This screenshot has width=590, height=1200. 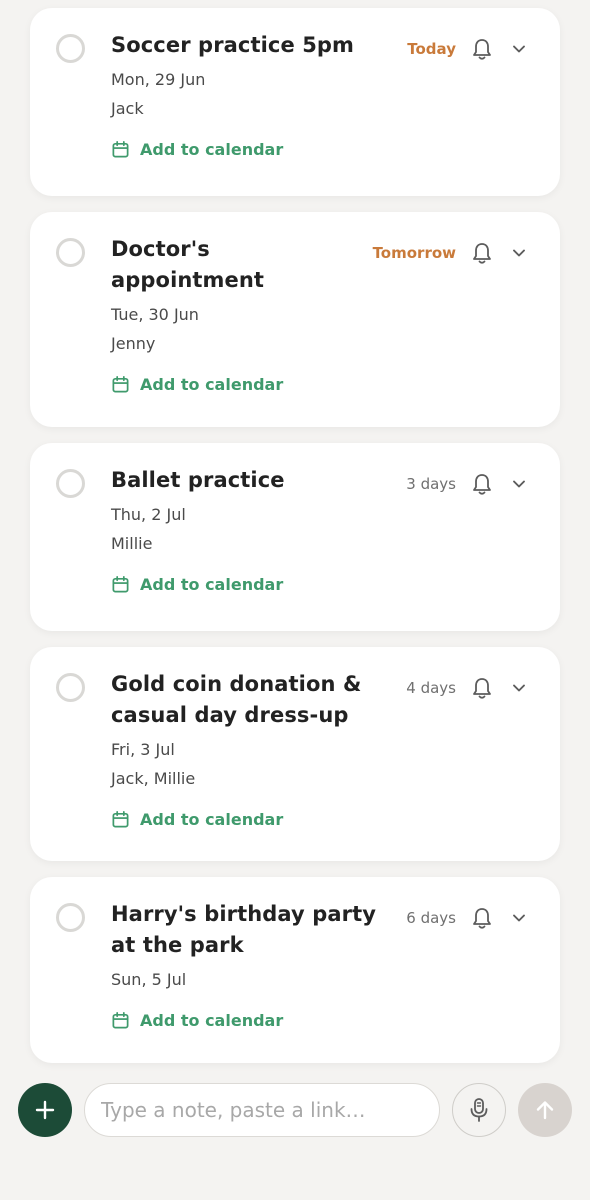 What do you see at coordinates (262, 1110) in the screenshot?
I see `note-input` at bounding box center [262, 1110].